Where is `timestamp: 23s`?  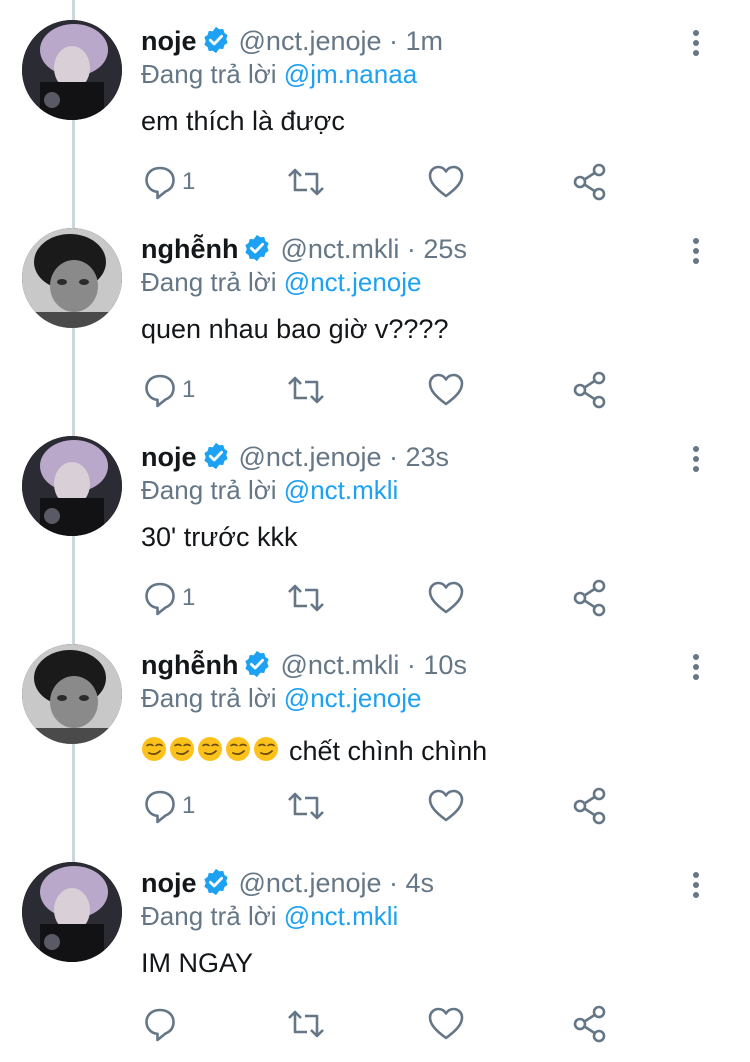
timestamp: 23s is located at coordinates (428, 457).